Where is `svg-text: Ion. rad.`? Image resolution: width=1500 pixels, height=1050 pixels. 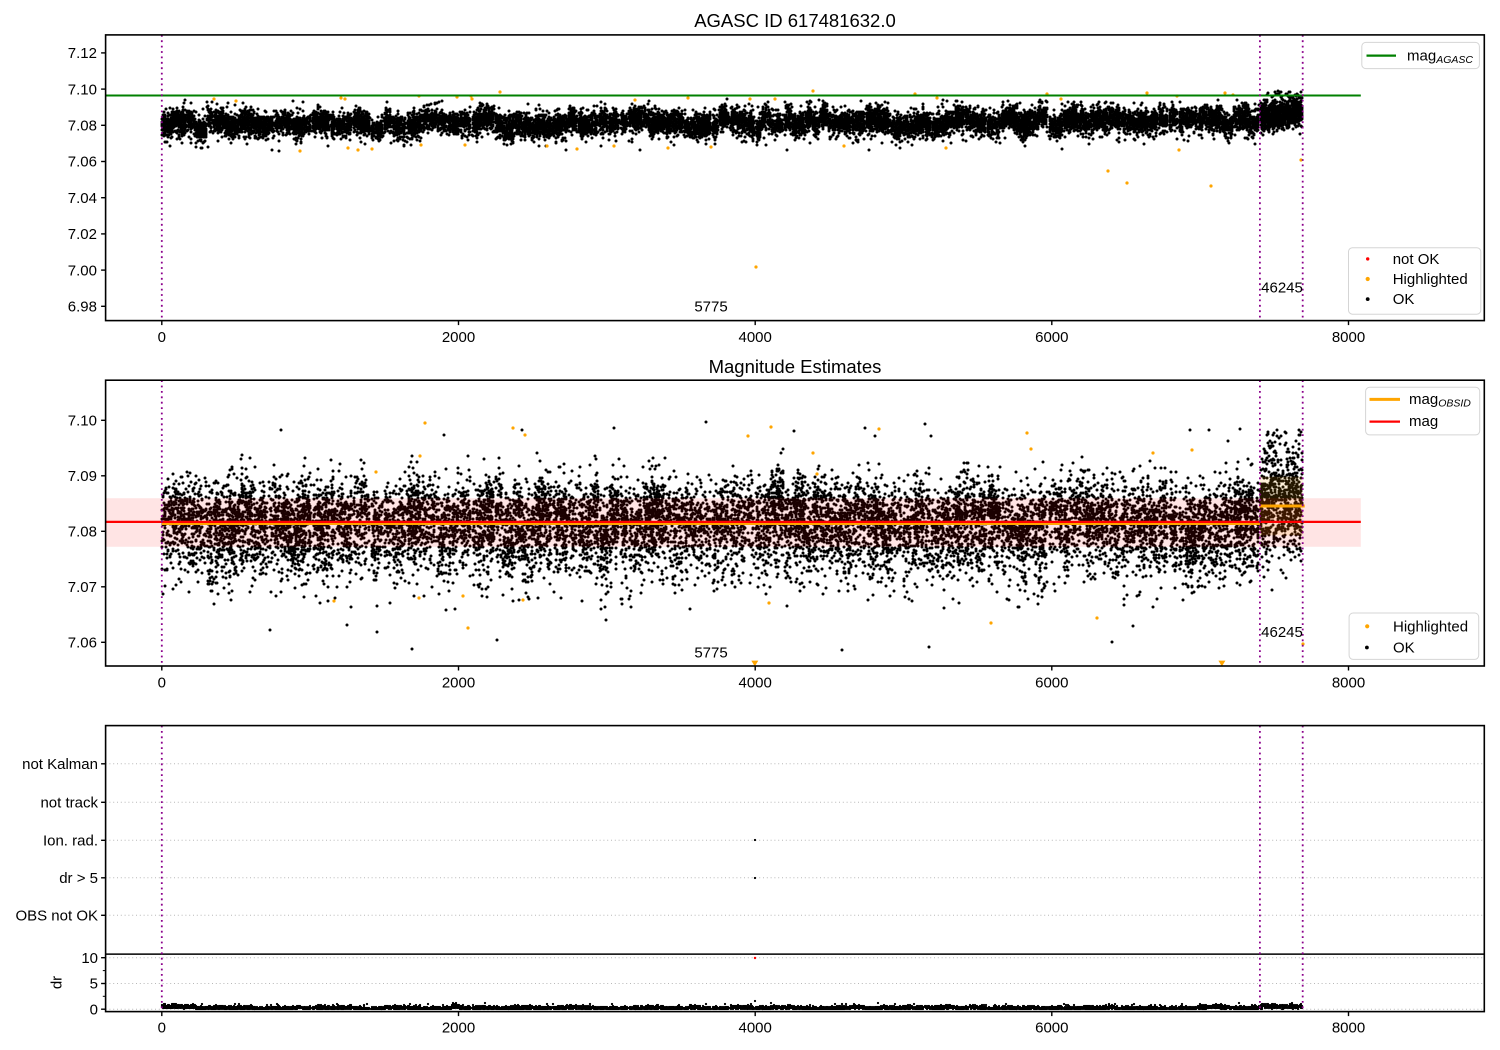 svg-text: Ion. rad. is located at coordinates (70, 841).